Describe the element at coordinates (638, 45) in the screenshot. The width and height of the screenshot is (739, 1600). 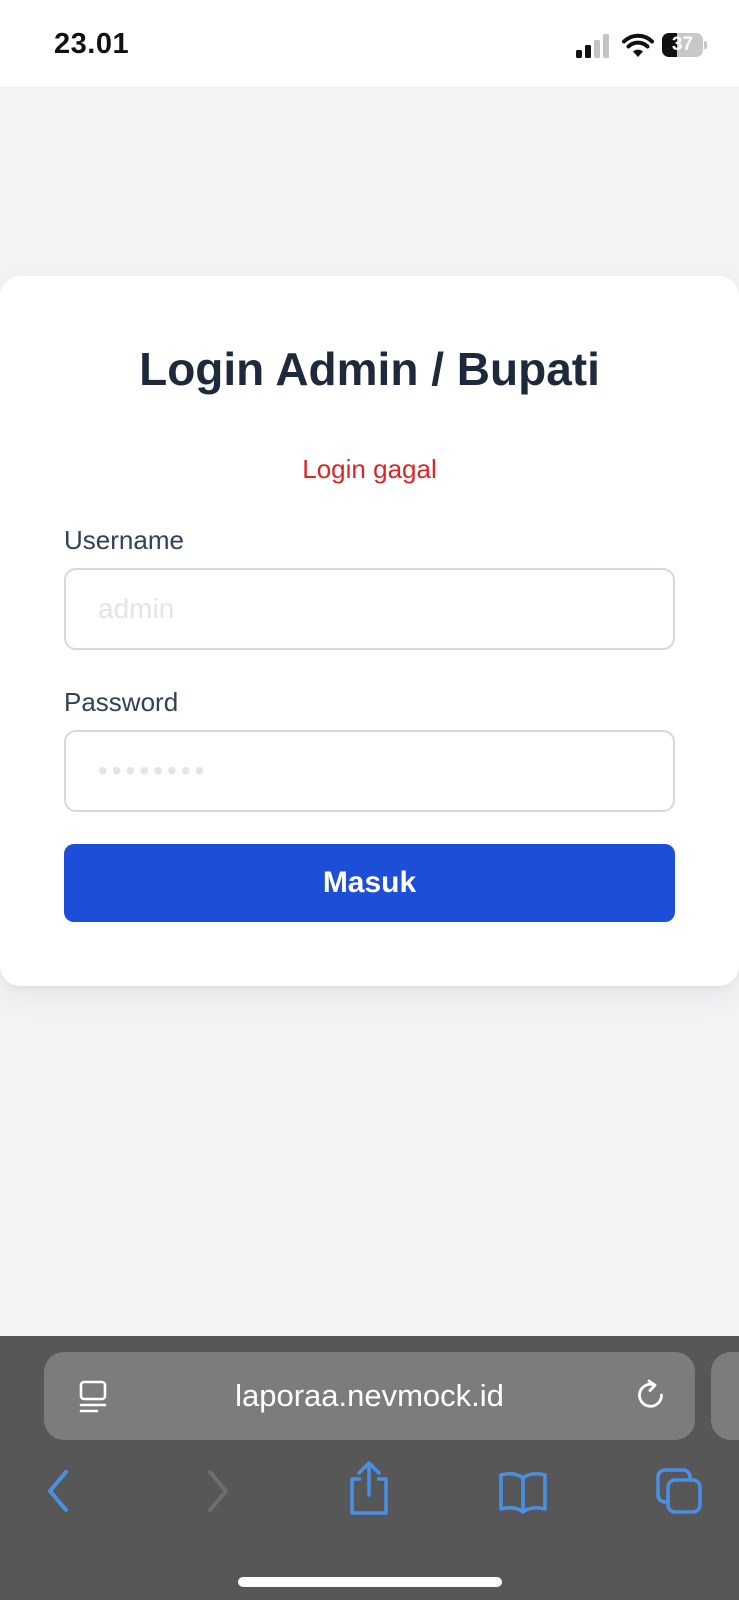
I see `wifi-icon` at that location.